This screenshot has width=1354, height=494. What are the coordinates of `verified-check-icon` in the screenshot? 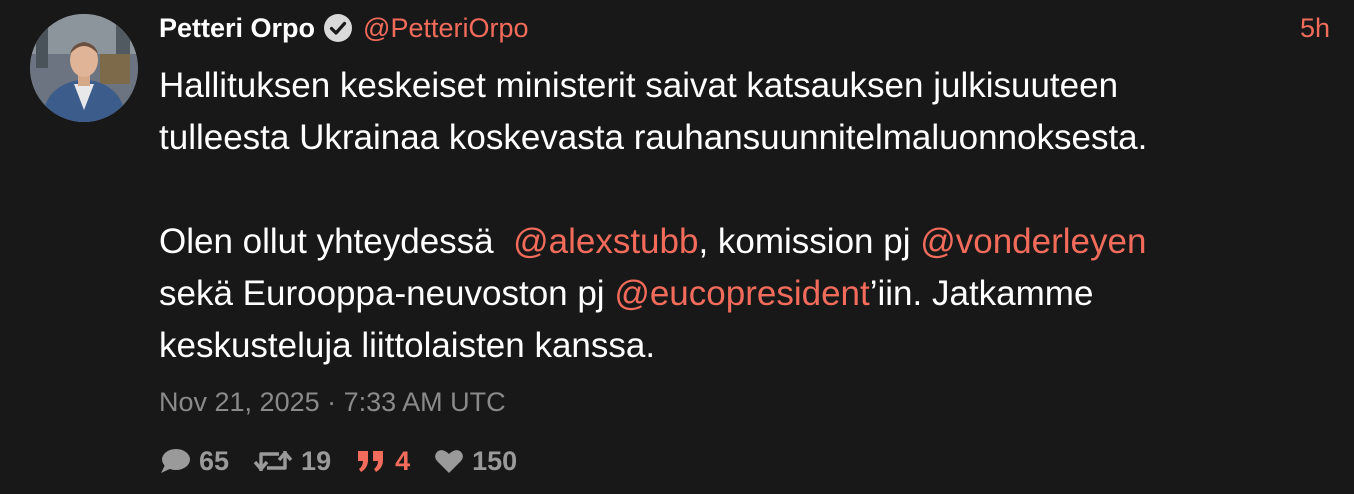 It's located at (338, 28).